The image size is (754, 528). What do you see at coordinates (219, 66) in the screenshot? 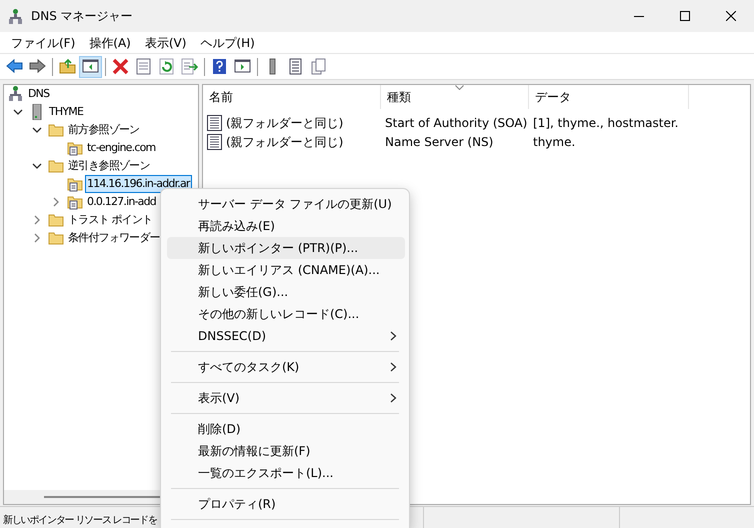
I see `help-icon` at bounding box center [219, 66].